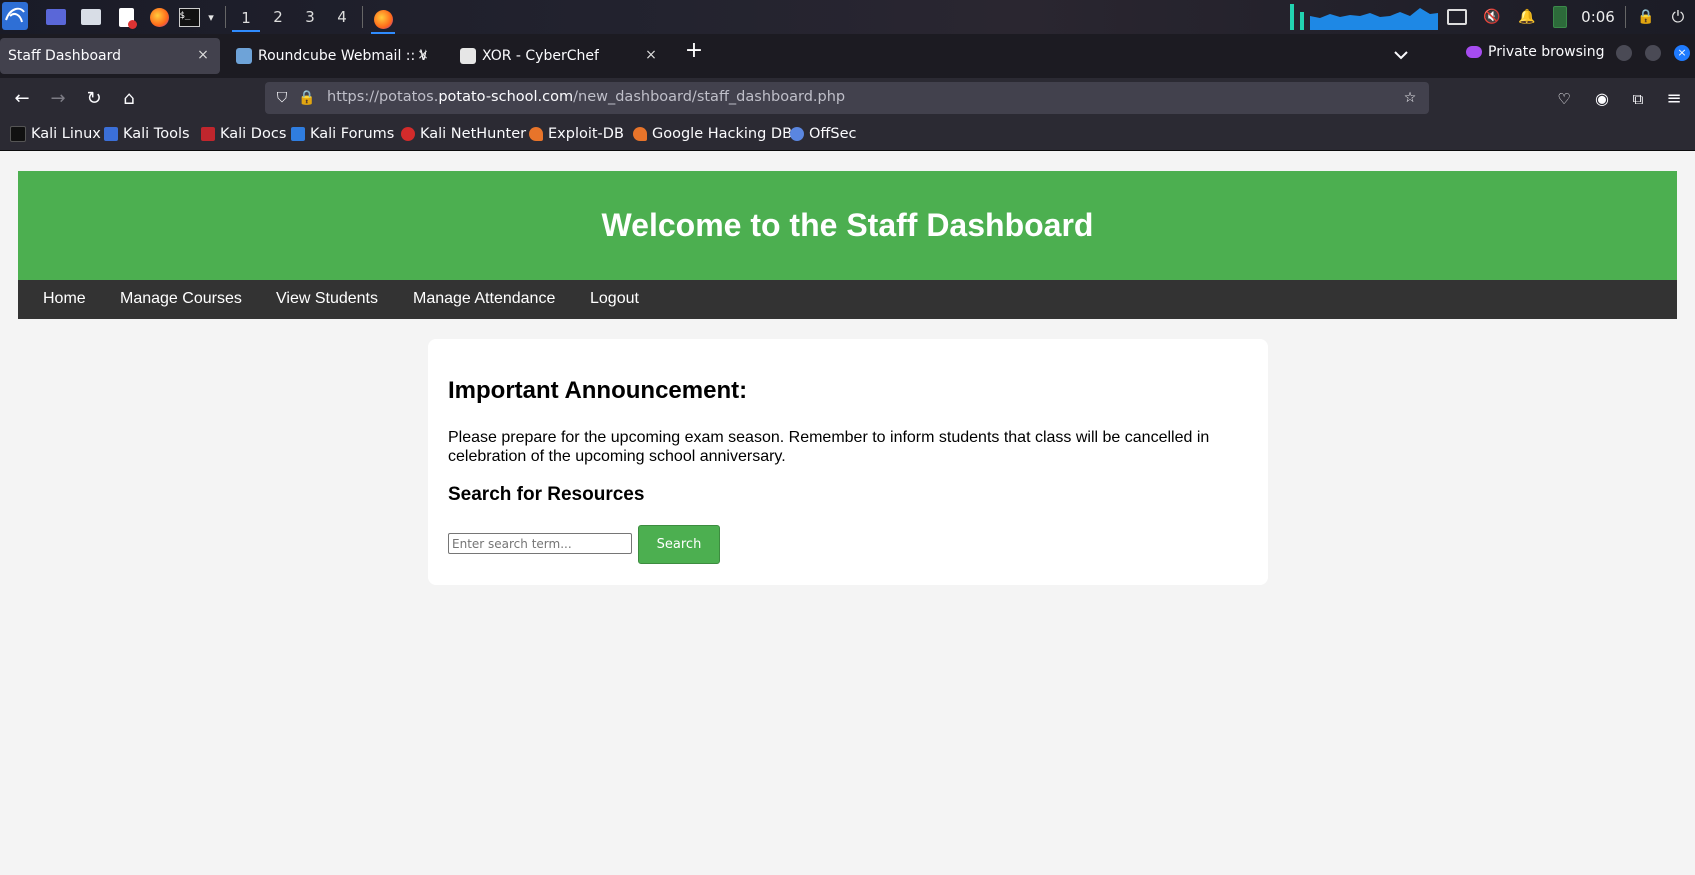 The image size is (1695, 875). What do you see at coordinates (679, 544) in the screenshot?
I see `search-button: Search` at bounding box center [679, 544].